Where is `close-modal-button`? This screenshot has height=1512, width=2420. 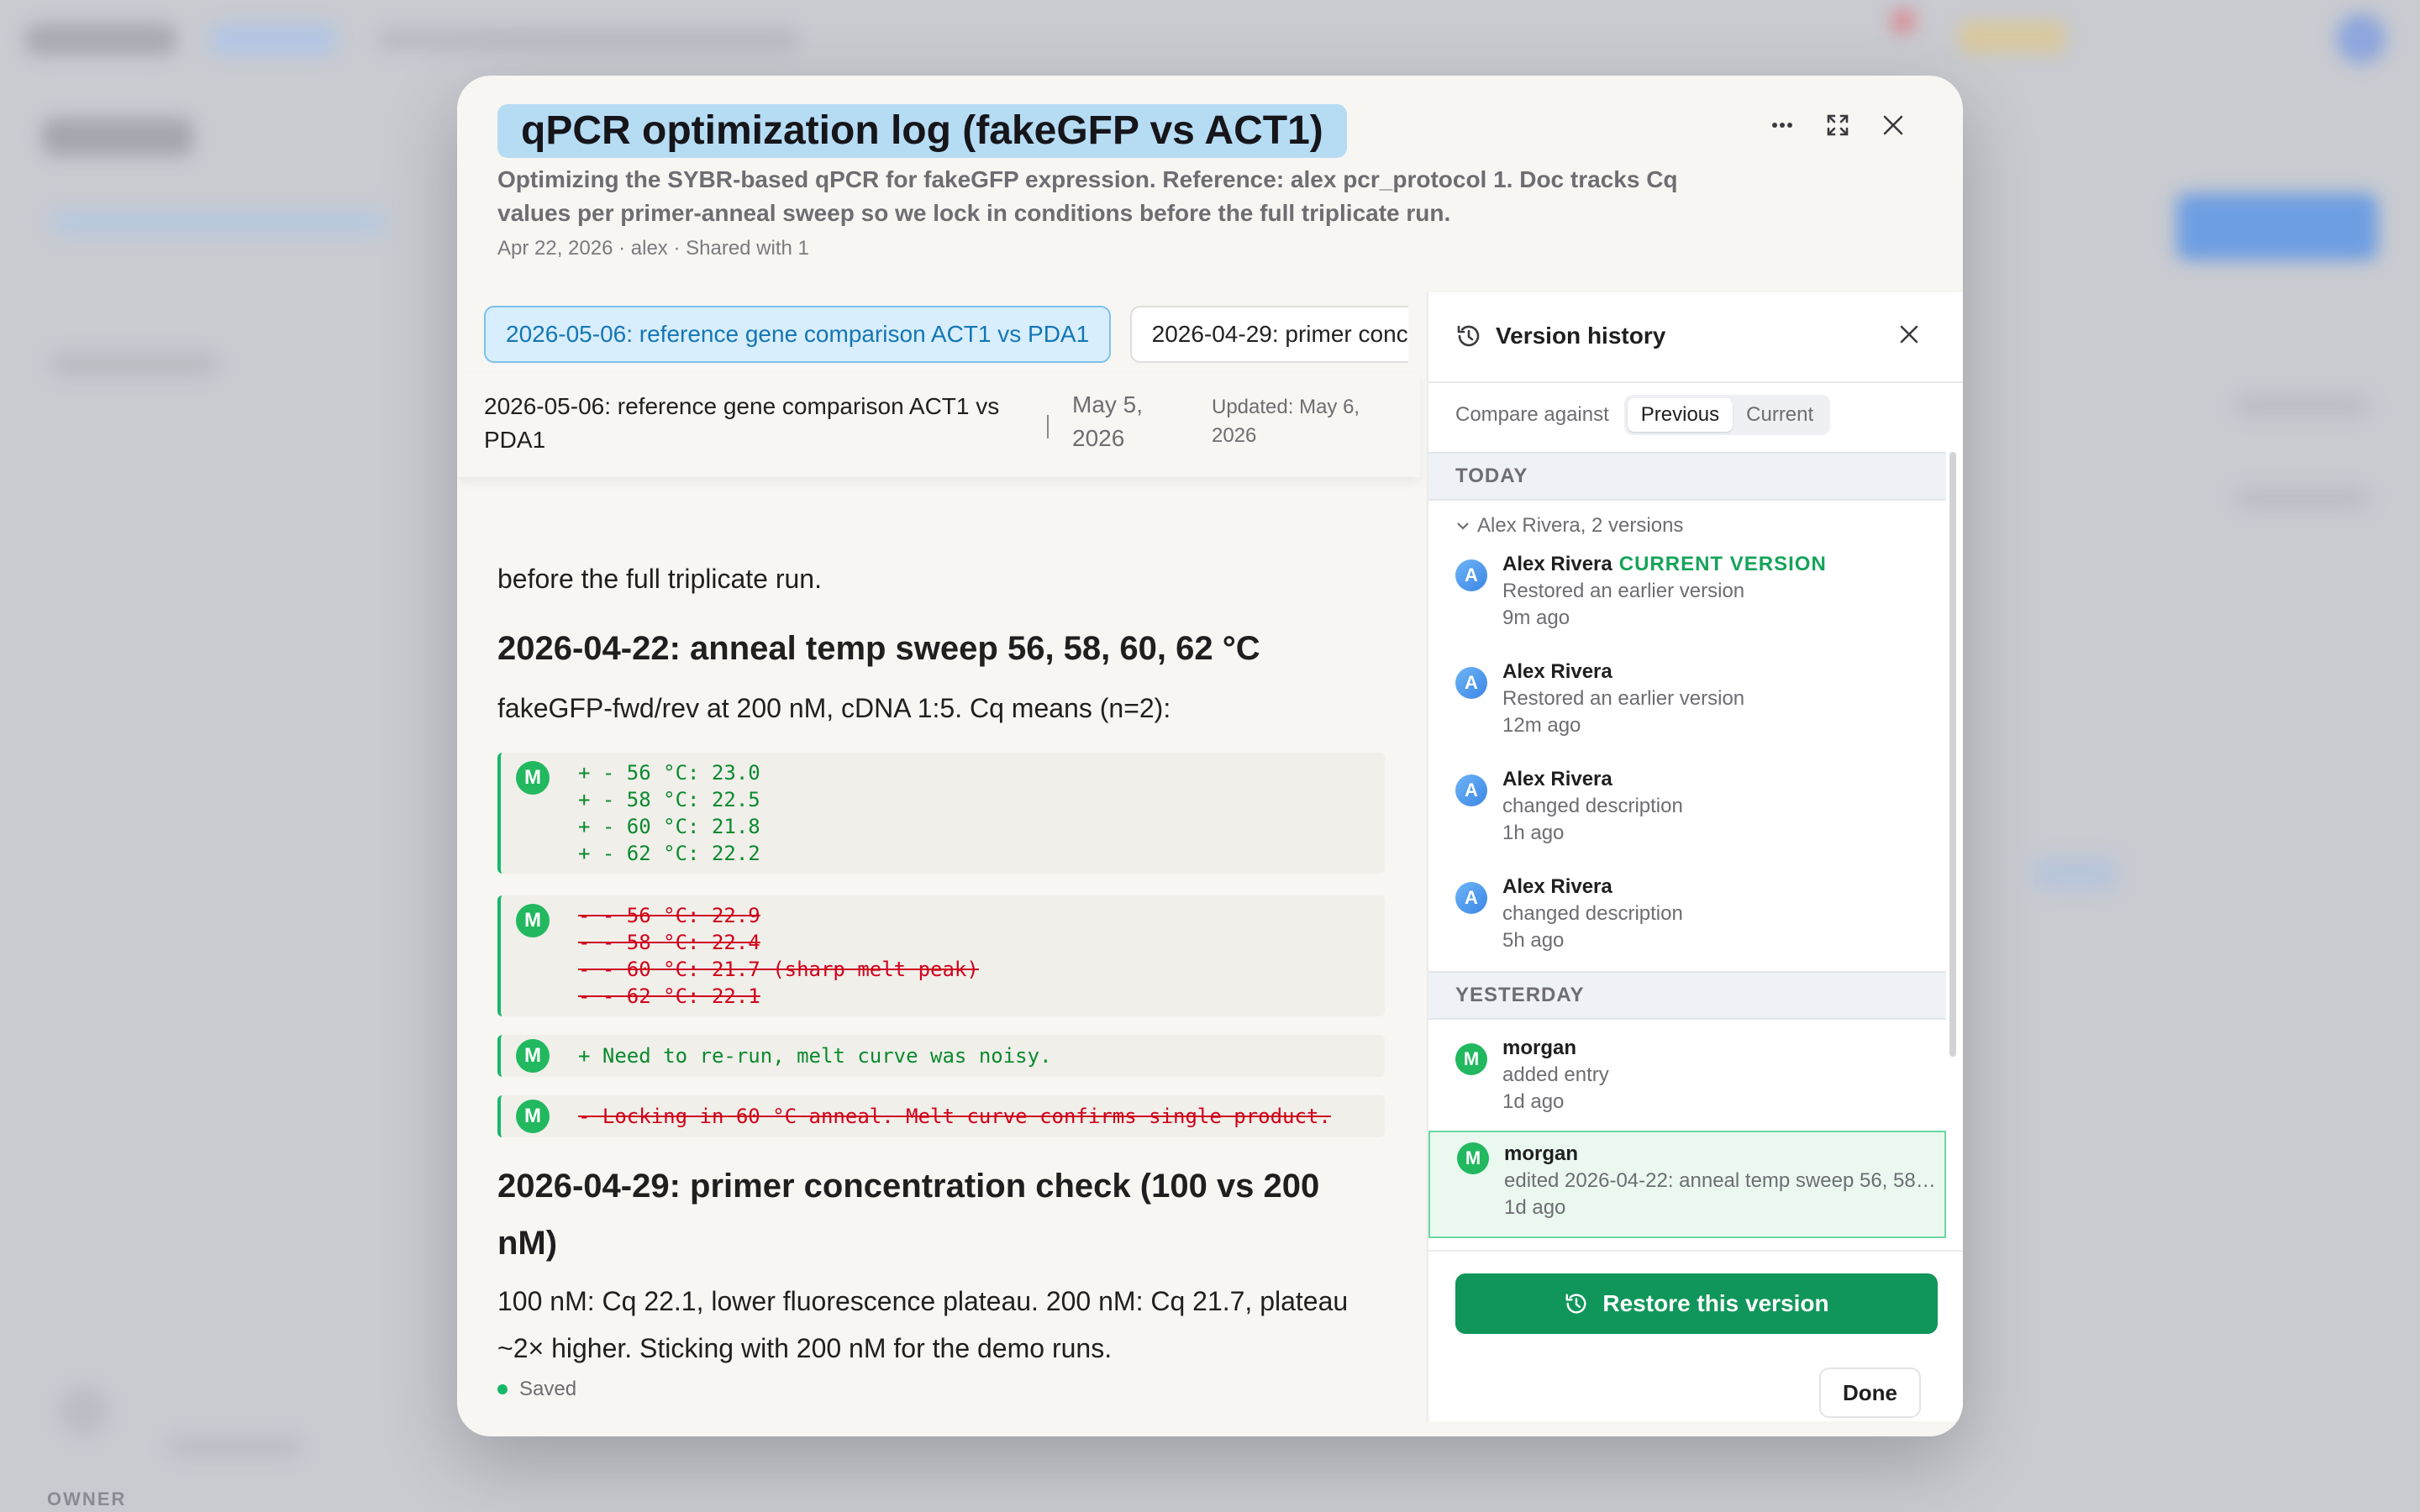 close-modal-button is located at coordinates (1893, 125).